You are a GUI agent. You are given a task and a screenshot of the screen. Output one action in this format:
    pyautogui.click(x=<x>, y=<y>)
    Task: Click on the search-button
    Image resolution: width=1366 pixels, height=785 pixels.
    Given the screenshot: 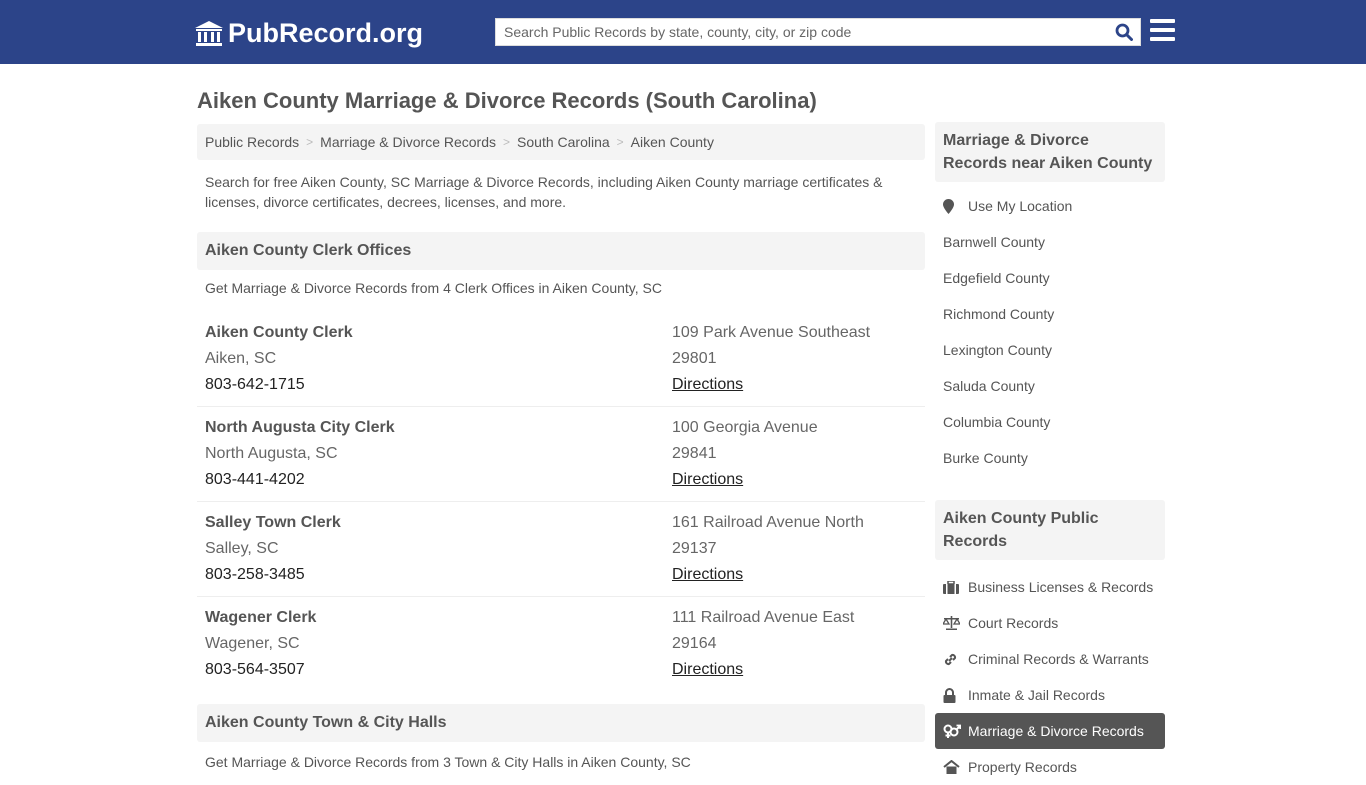 What is the action you would take?
    pyautogui.click(x=1124, y=32)
    